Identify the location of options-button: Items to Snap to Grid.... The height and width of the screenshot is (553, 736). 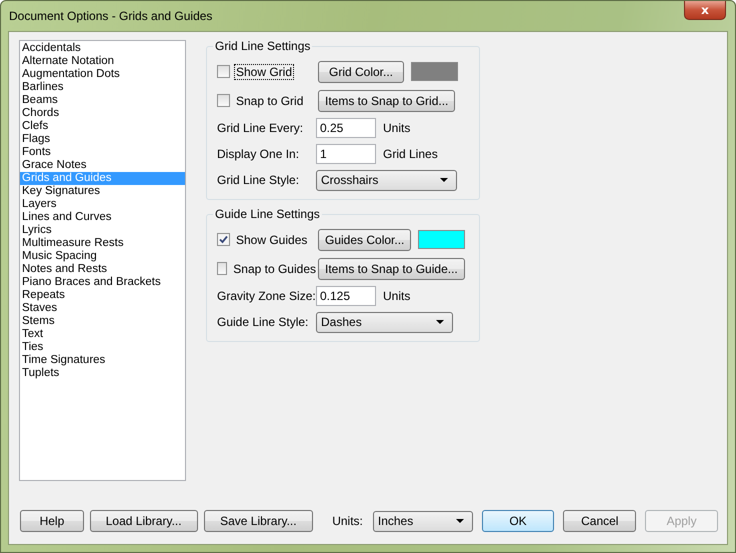
(387, 101).